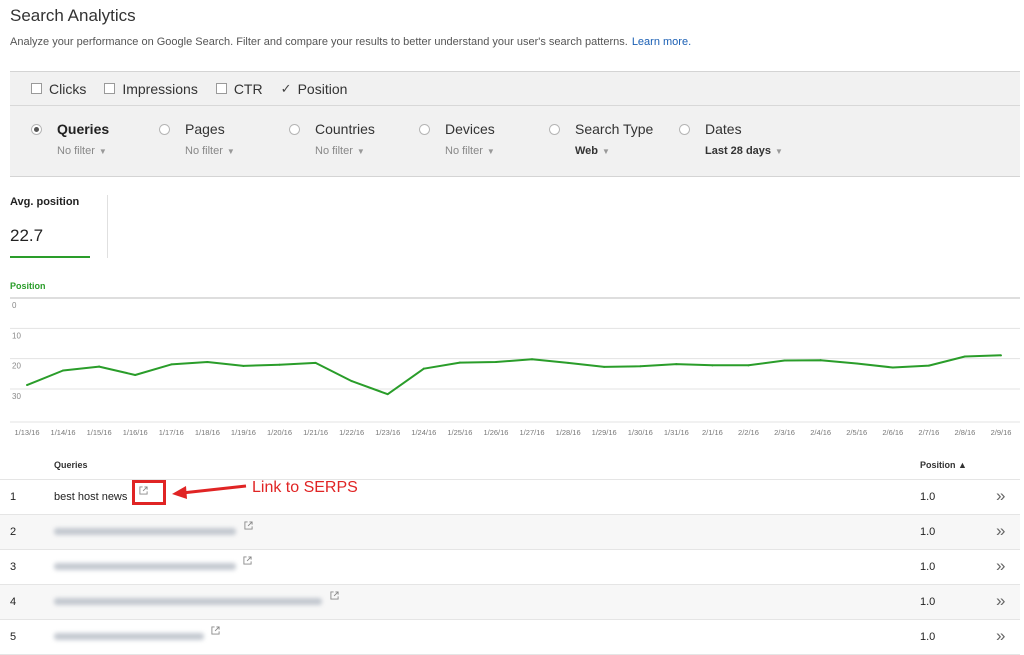  What do you see at coordinates (286, 88) in the screenshot?
I see `checkmark-icon: ✓` at bounding box center [286, 88].